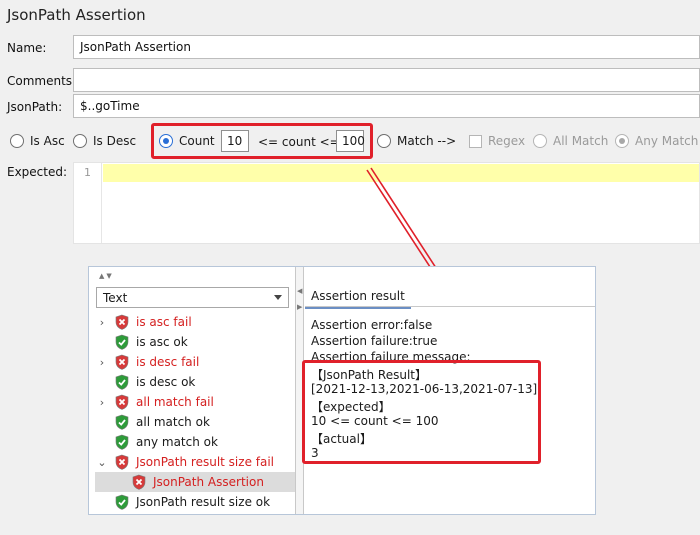  What do you see at coordinates (208, 482) in the screenshot?
I see `tree-item-label: JsonPath Assertion` at bounding box center [208, 482].